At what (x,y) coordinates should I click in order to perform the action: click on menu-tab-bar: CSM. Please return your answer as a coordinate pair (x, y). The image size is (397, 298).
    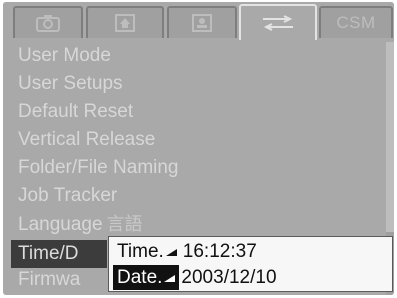
    Looking at the image, I should click on (198, 21).